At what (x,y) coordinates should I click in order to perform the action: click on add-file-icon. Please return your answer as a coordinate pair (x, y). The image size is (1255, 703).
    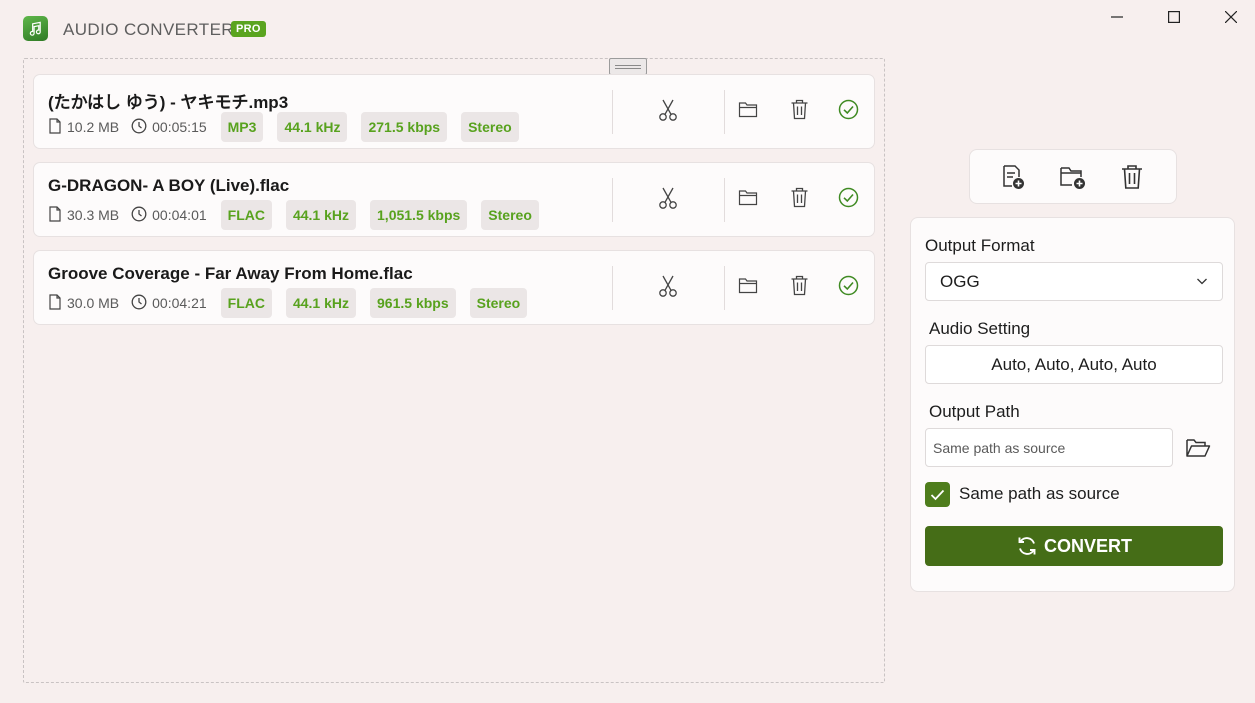
    Looking at the image, I should click on (1013, 177).